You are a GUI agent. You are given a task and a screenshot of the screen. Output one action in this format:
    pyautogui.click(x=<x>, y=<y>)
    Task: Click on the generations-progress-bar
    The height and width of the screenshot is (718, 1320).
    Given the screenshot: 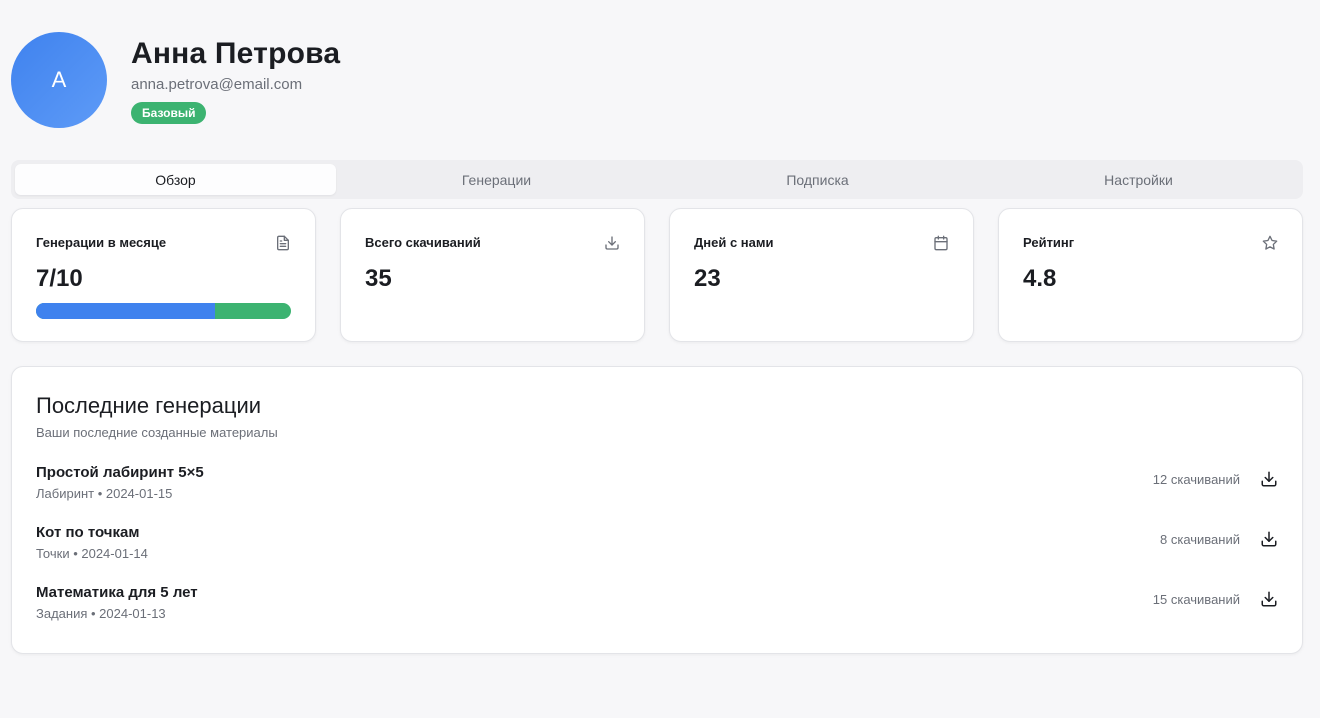 What is the action you would take?
    pyautogui.click(x=163, y=311)
    